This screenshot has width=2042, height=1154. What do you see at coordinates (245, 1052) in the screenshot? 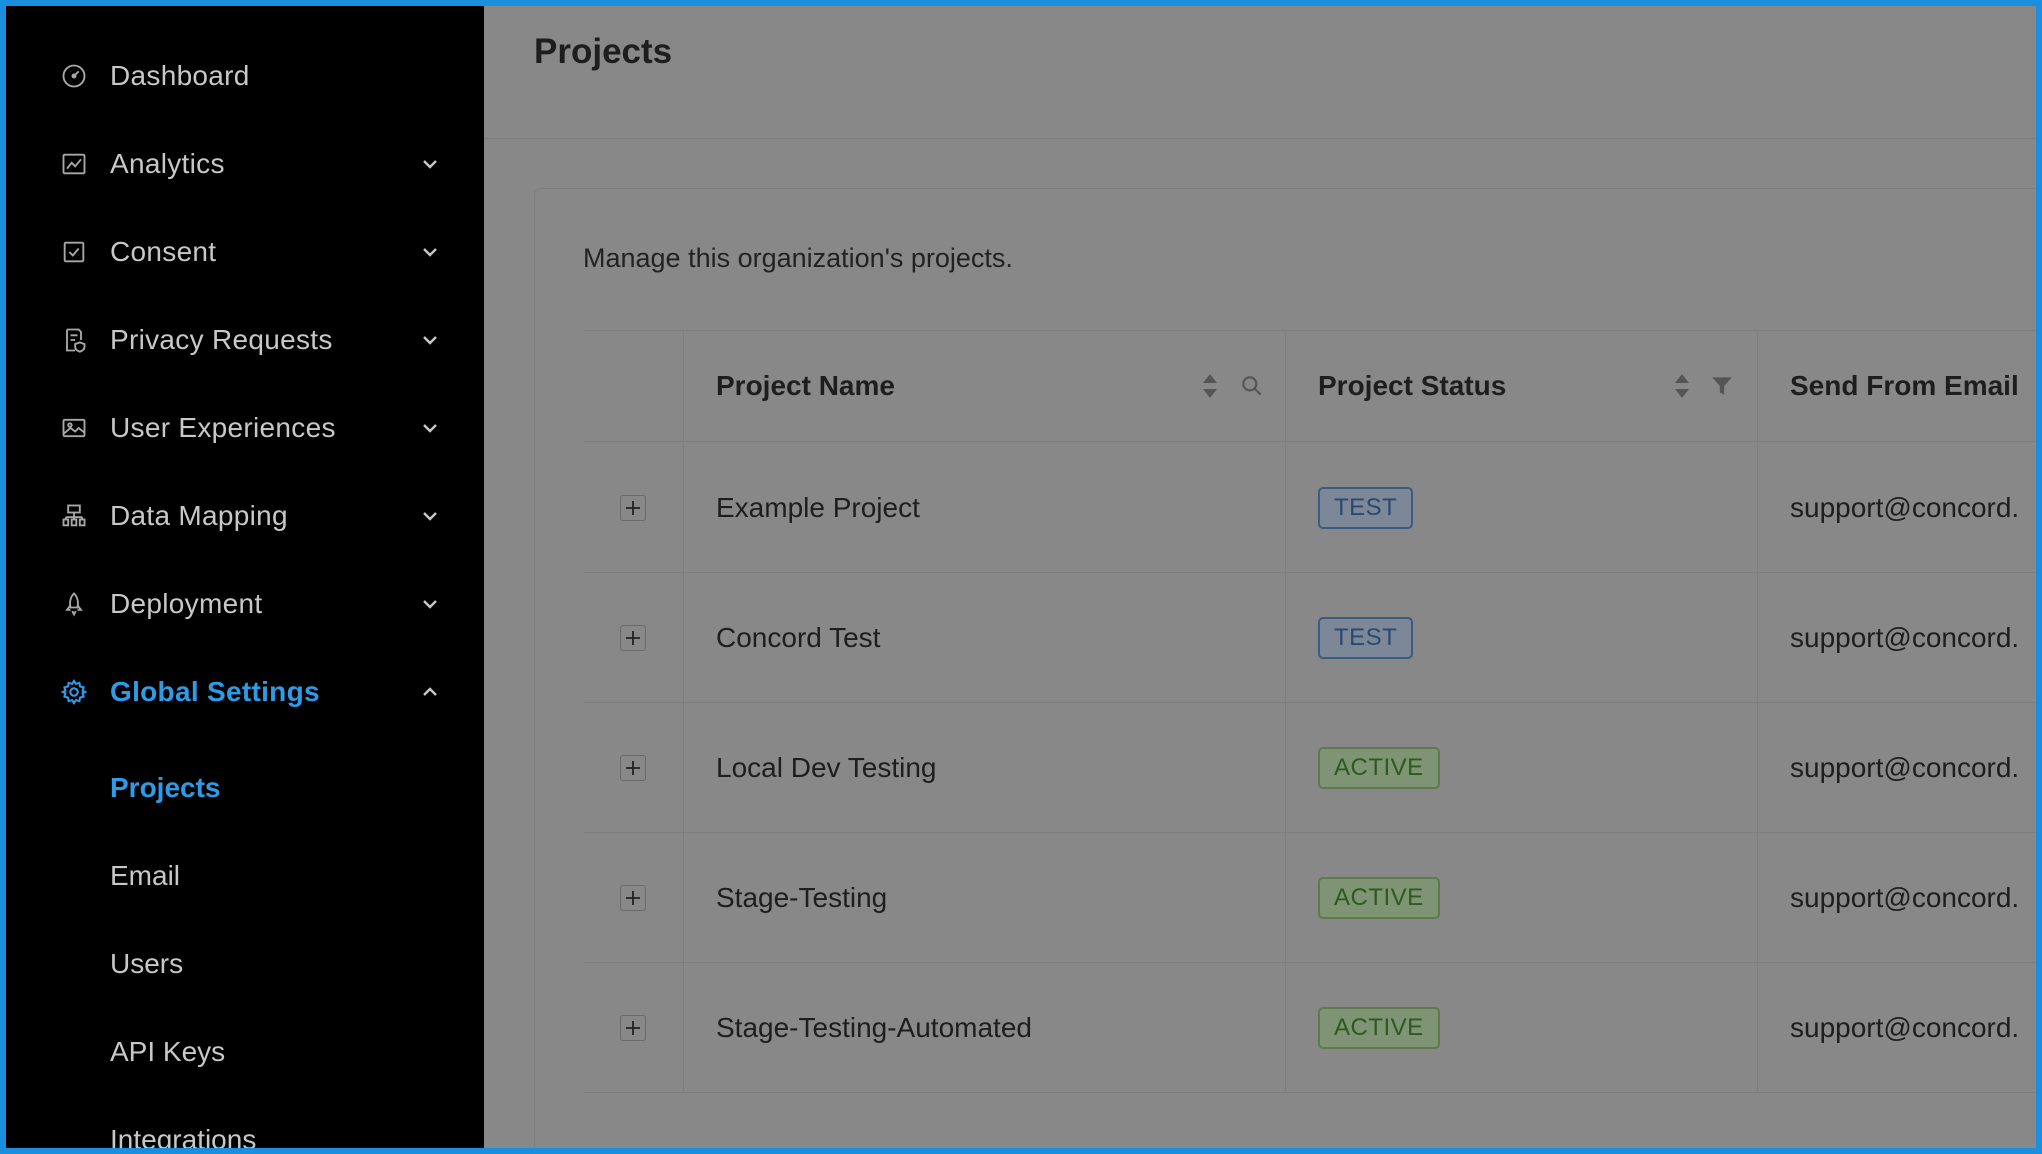
I see `sidebar-subitem-api-keys: API Keys` at bounding box center [245, 1052].